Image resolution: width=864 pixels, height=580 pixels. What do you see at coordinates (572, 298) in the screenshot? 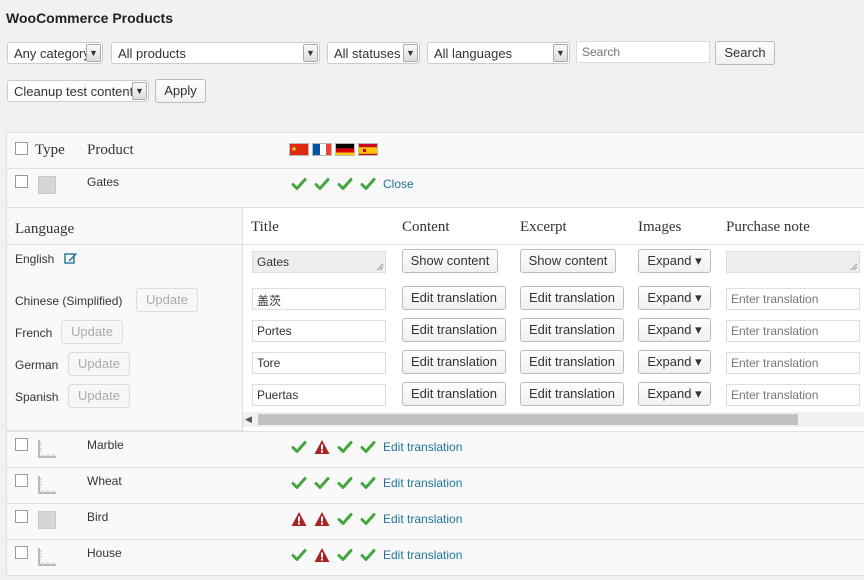
I see `edit-excerpt-button-chinese: Edit translation` at bounding box center [572, 298].